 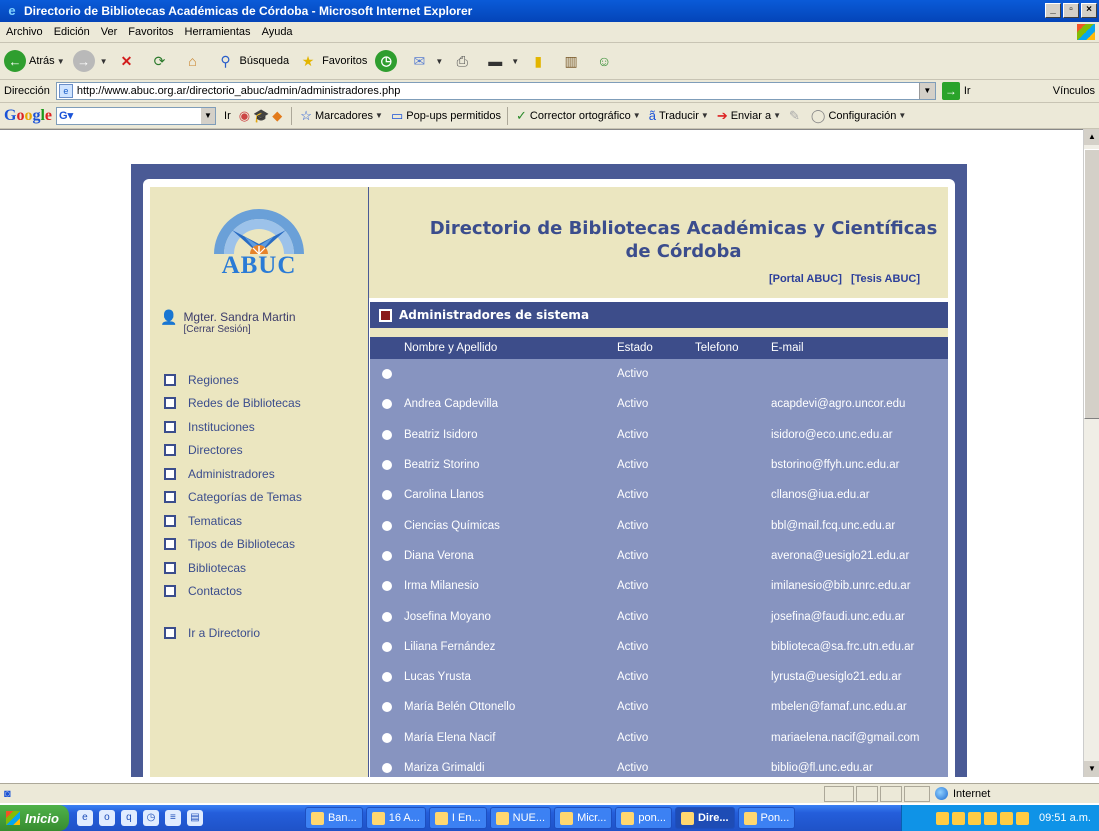 What do you see at coordinates (233, 633) in the screenshot?
I see `sidebar-item-directorio: Ir a Directorio` at bounding box center [233, 633].